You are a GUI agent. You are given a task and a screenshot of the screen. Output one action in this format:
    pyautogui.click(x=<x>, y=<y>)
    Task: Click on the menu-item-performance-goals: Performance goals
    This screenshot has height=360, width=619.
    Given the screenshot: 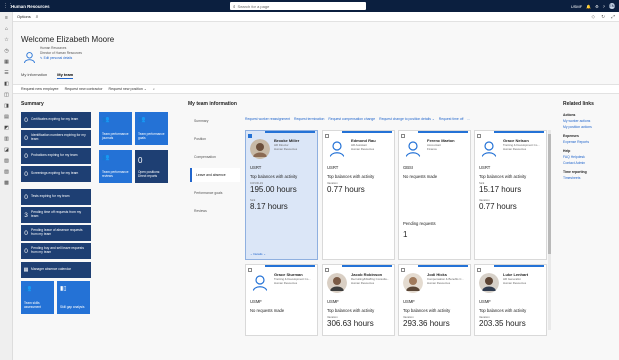 What is the action you would take?
    pyautogui.click(x=215, y=193)
    